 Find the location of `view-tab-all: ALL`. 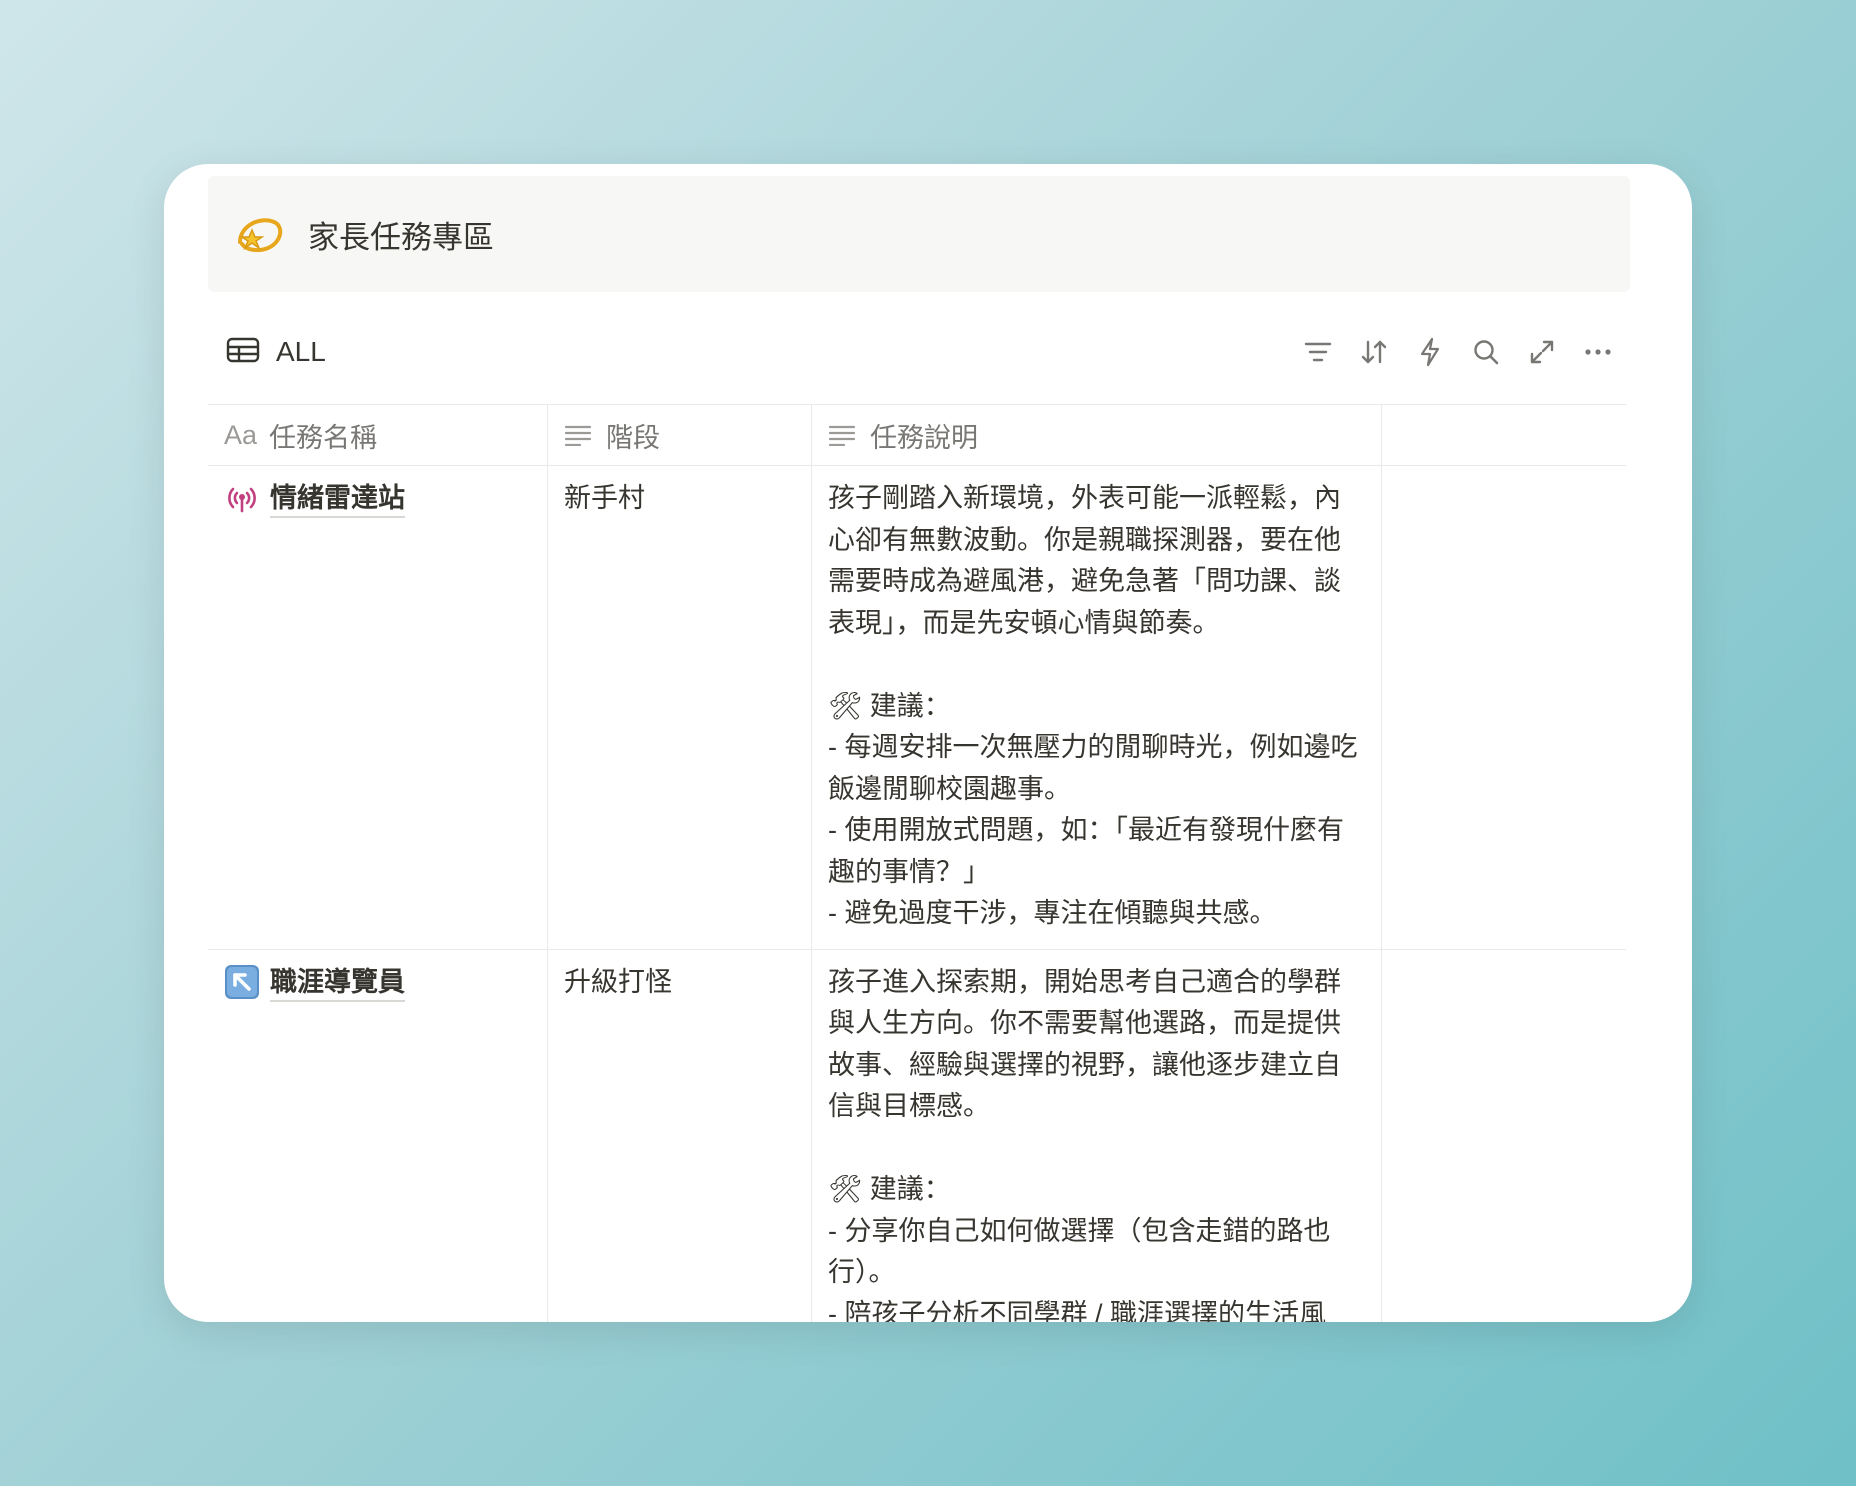

view-tab-all: ALL is located at coordinates (276, 352).